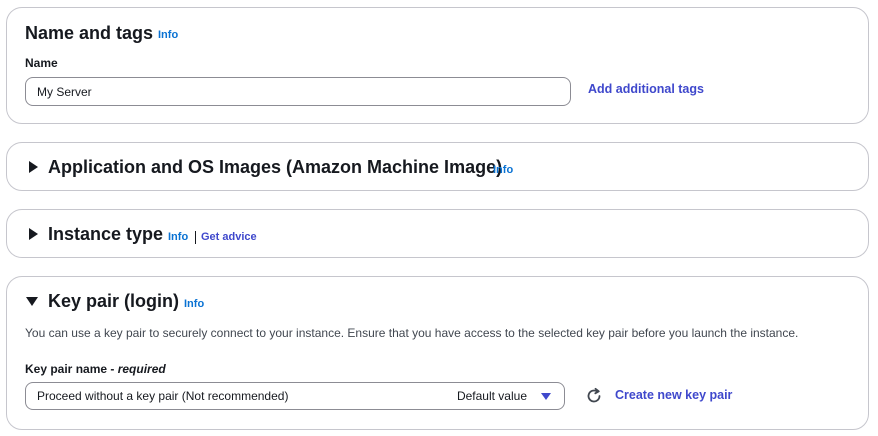 The height and width of the screenshot is (436, 878). What do you see at coordinates (168, 35) in the screenshot?
I see `name-tags-info-link: Info` at bounding box center [168, 35].